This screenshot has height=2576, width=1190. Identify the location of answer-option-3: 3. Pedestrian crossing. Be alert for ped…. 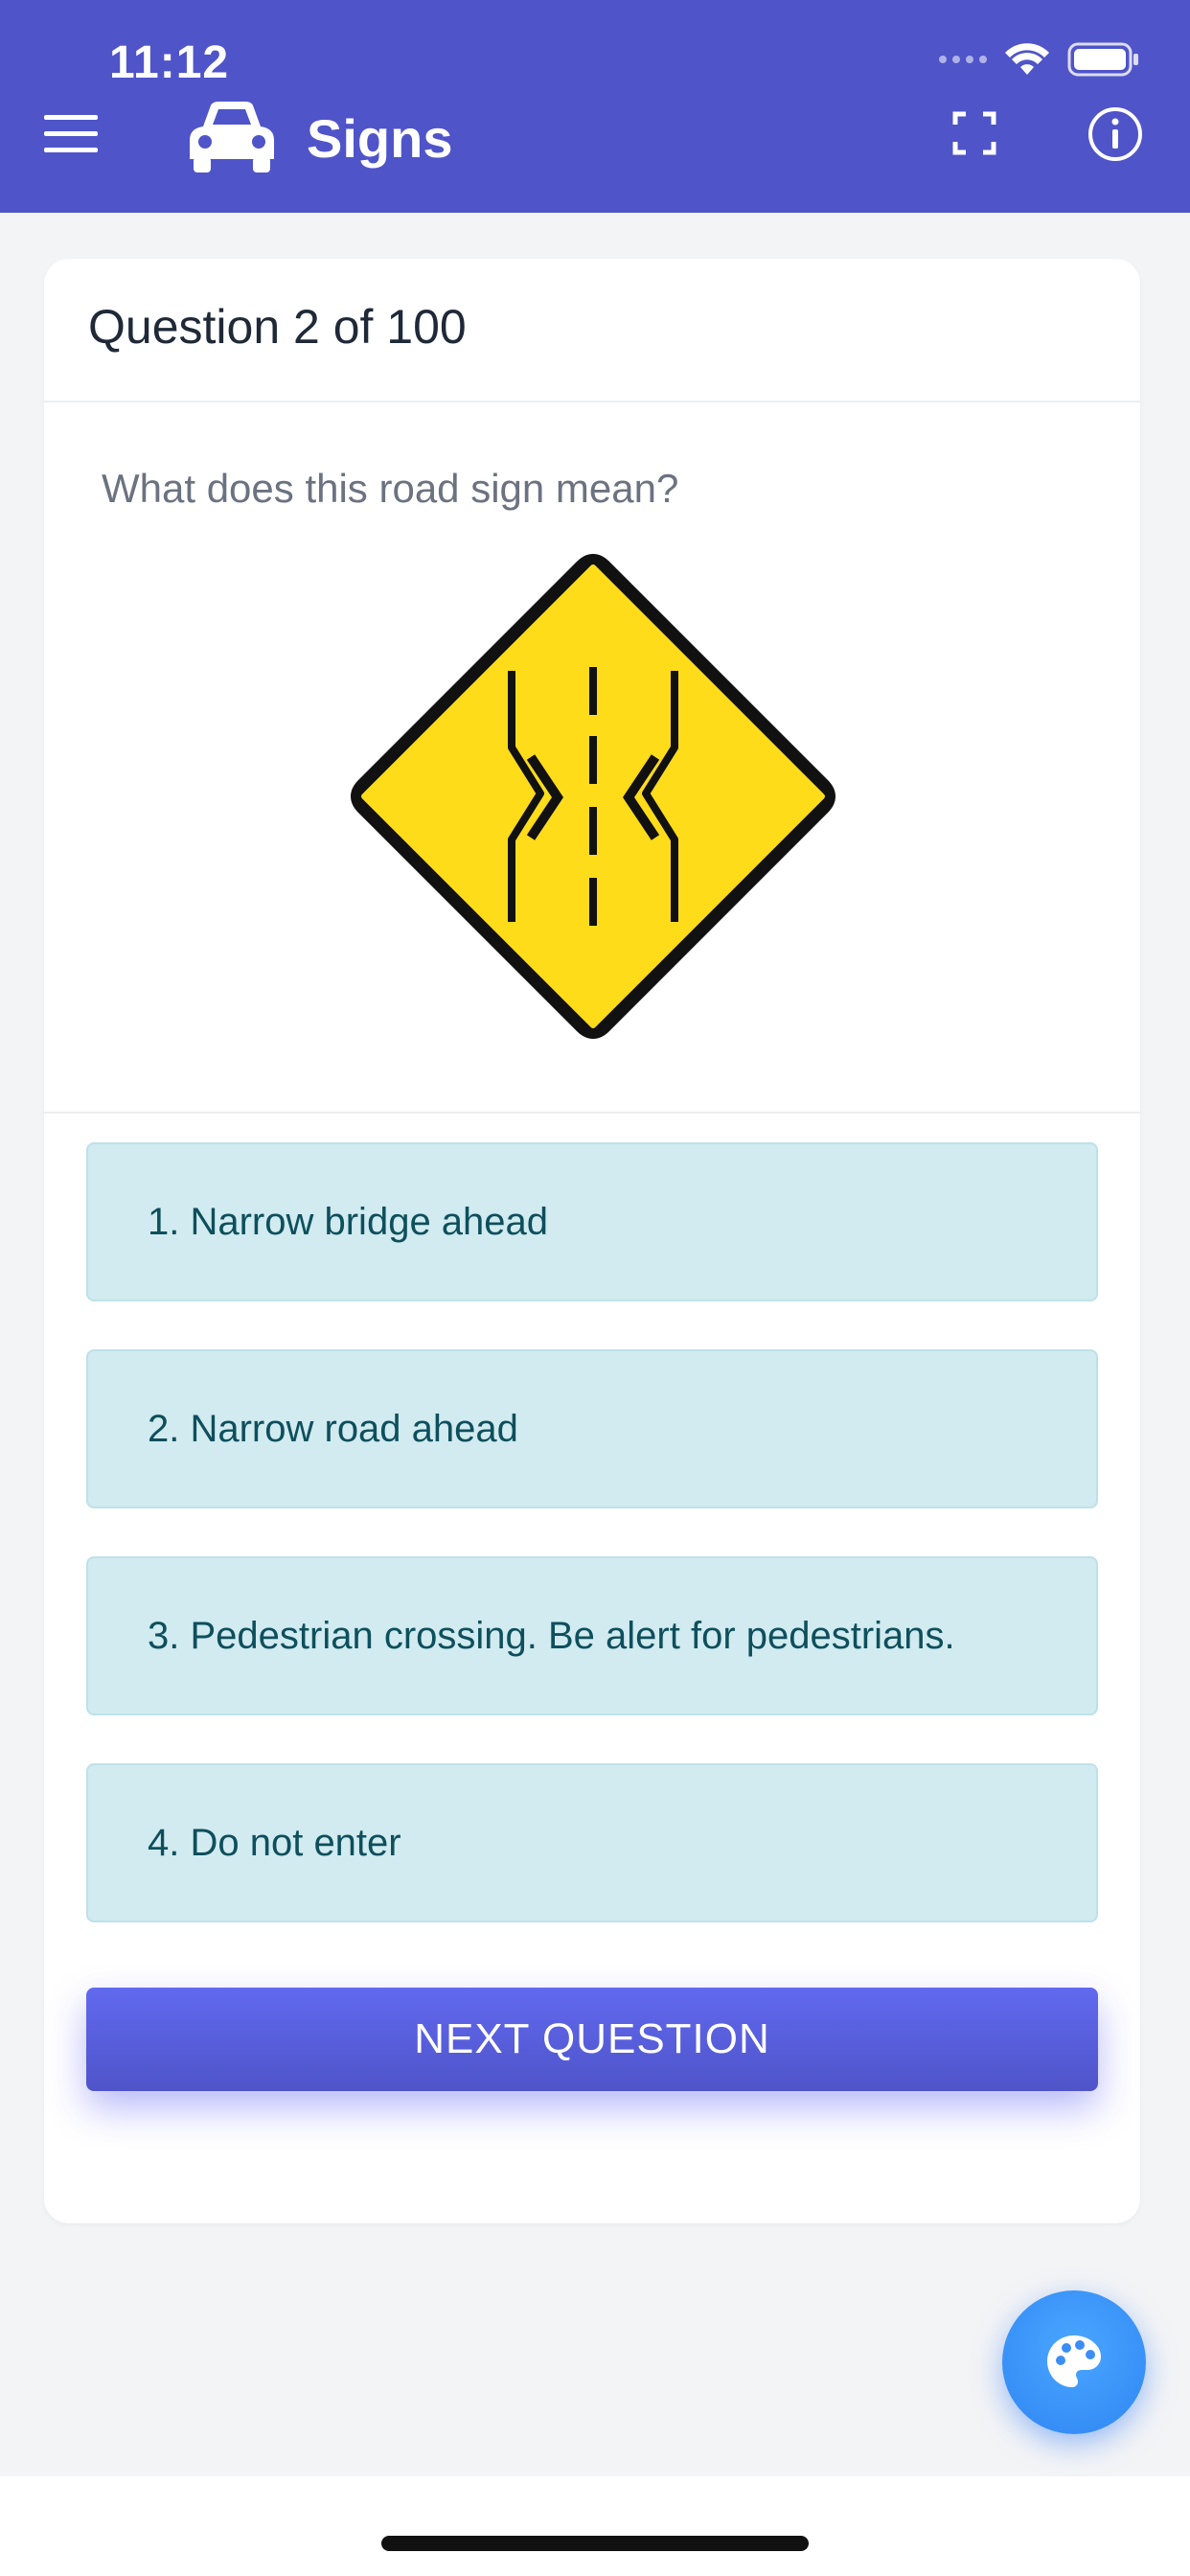
(592, 1635).